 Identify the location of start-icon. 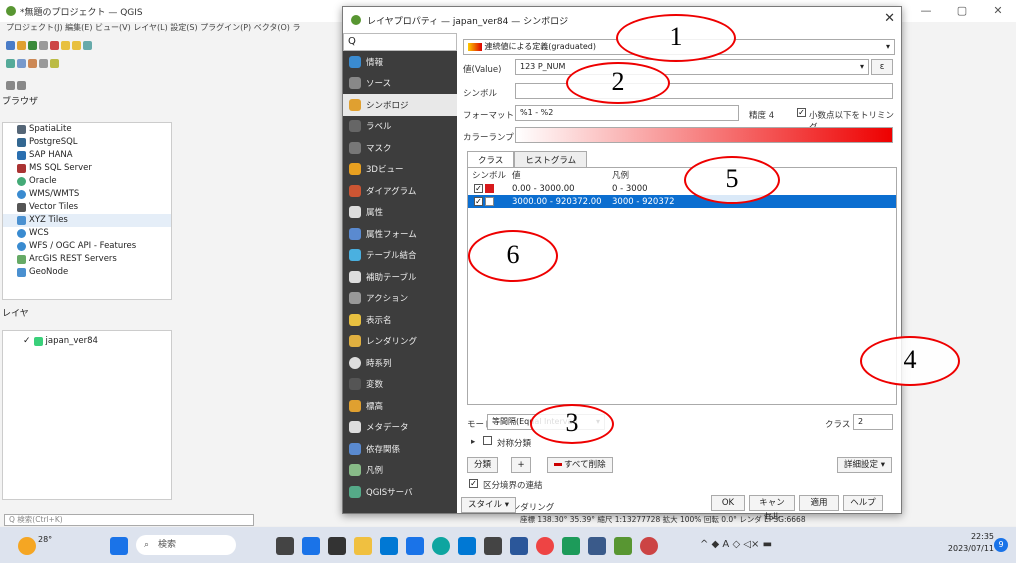
(119, 546).